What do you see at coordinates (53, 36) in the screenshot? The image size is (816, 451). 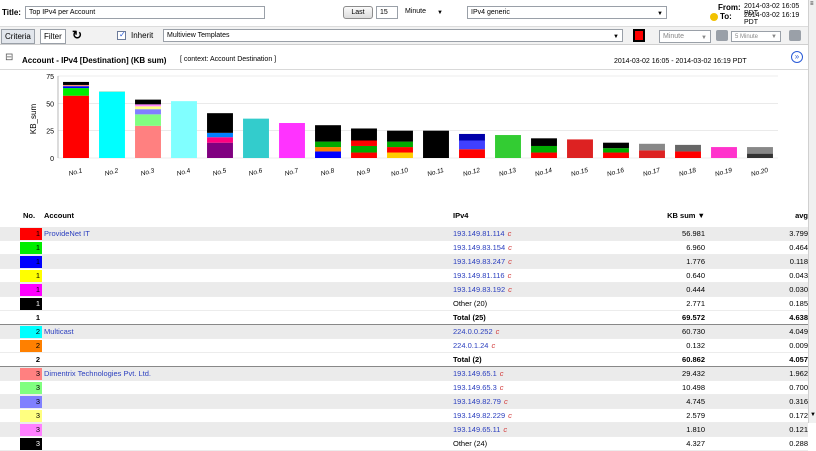 I see `tab-filter: Filter` at bounding box center [53, 36].